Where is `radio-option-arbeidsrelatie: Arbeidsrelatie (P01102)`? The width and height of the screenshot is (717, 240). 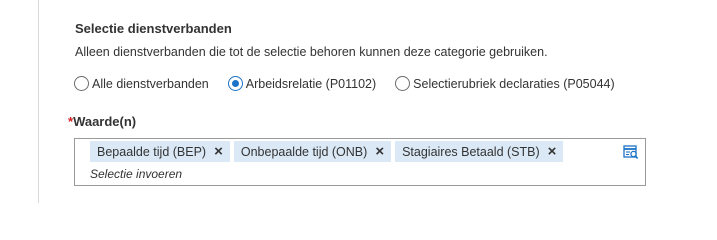 radio-option-arbeidsrelatie: Arbeidsrelatie (P01102) is located at coordinates (302, 83).